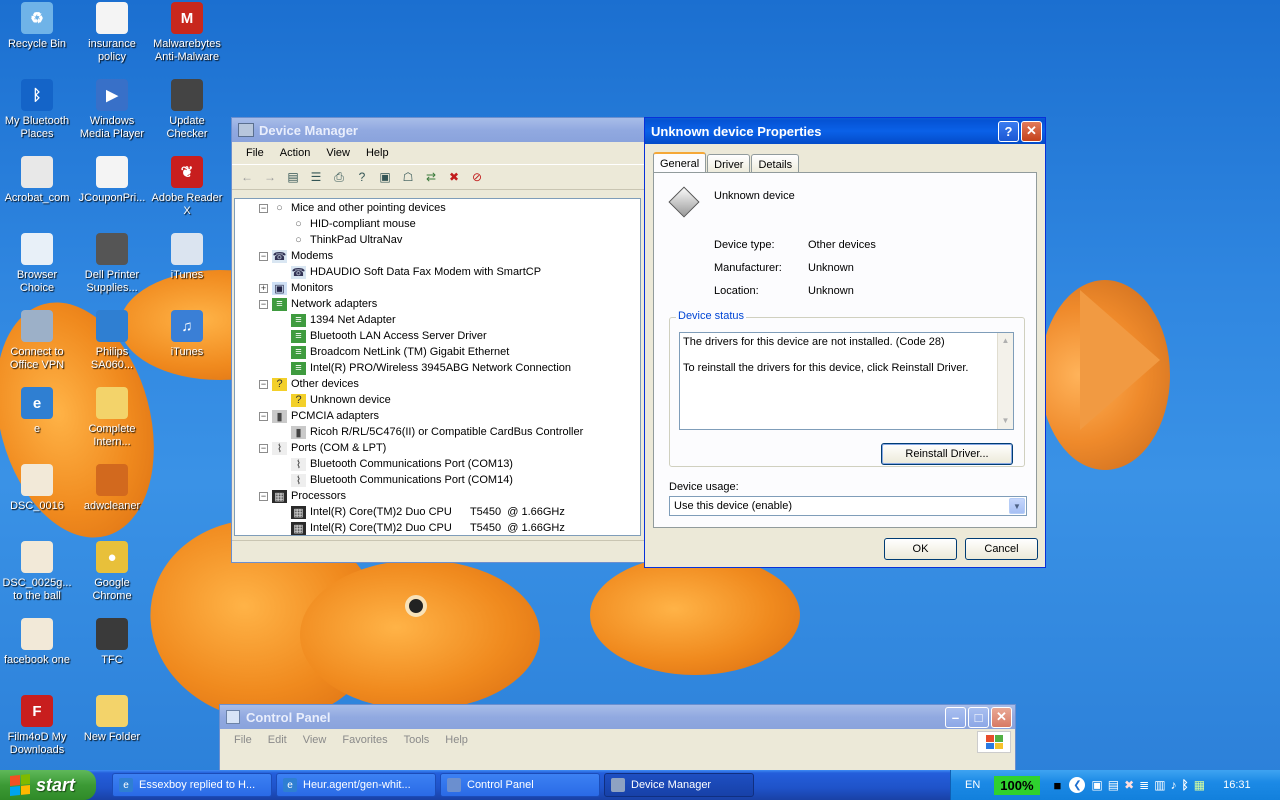 This screenshot has height=800, width=1280. What do you see at coordinates (48, 785) in the screenshot?
I see `start-button: start` at bounding box center [48, 785].